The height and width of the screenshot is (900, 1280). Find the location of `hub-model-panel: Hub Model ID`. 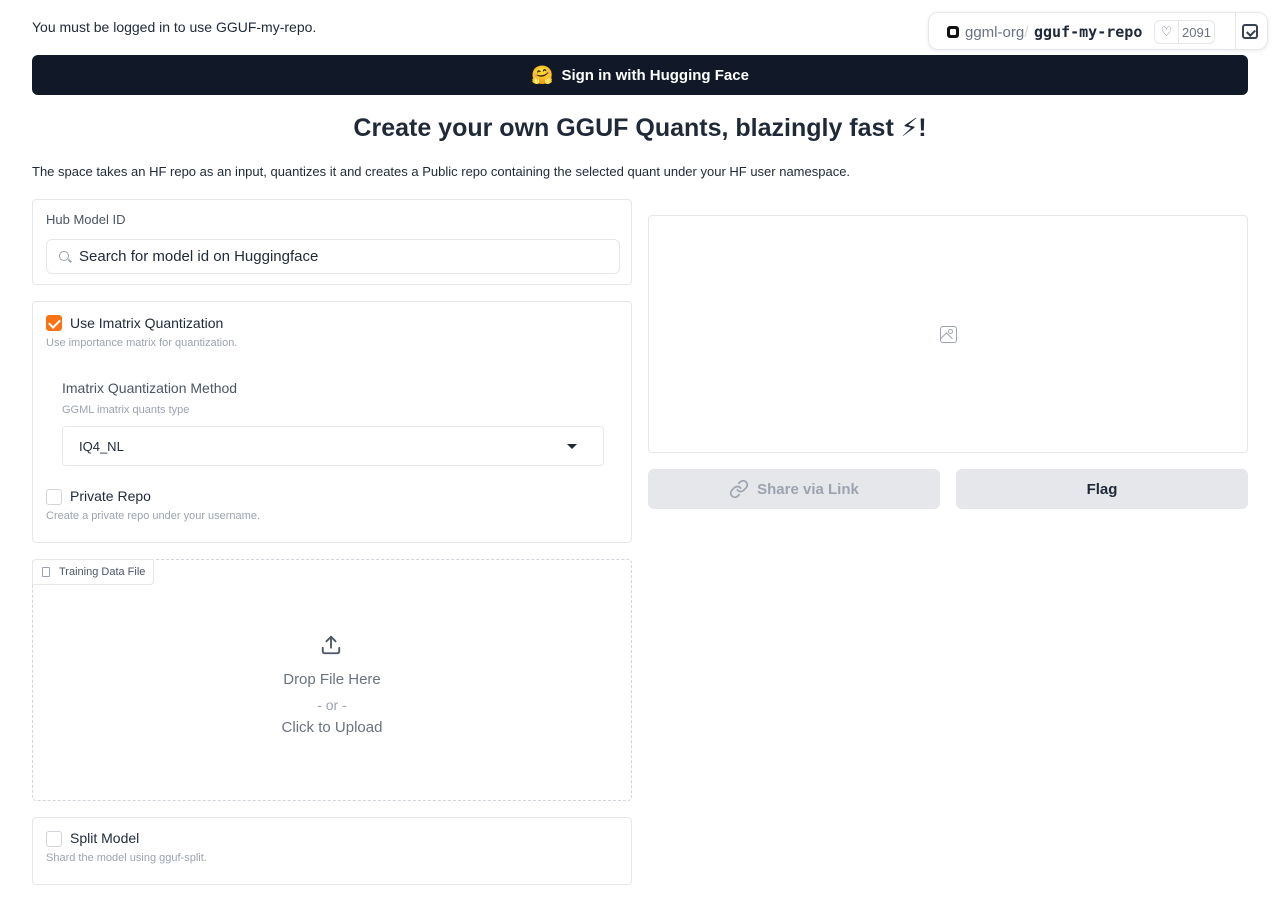

hub-model-panel: Hub Model ID is located at coordinates (332, 242).